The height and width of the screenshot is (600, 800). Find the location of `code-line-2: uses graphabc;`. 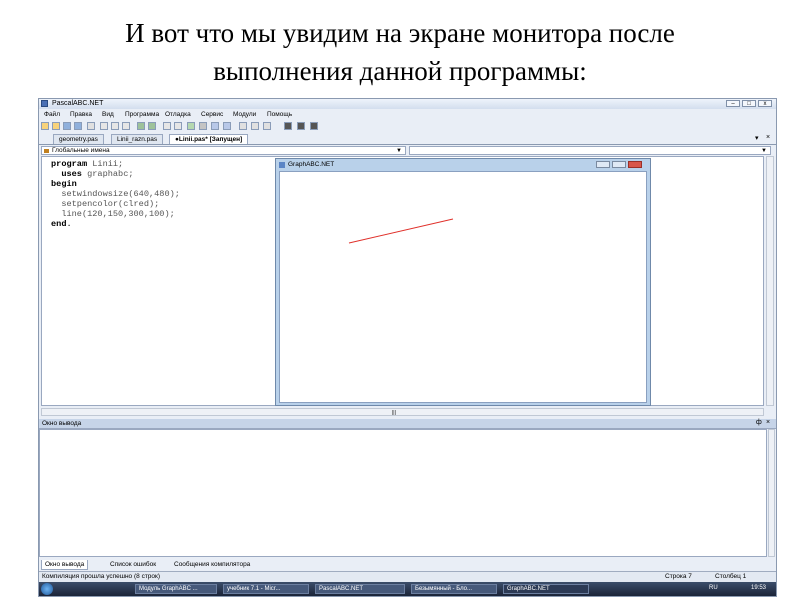

code-line-2: uses graphabc; is located at coordinates (92, 174).